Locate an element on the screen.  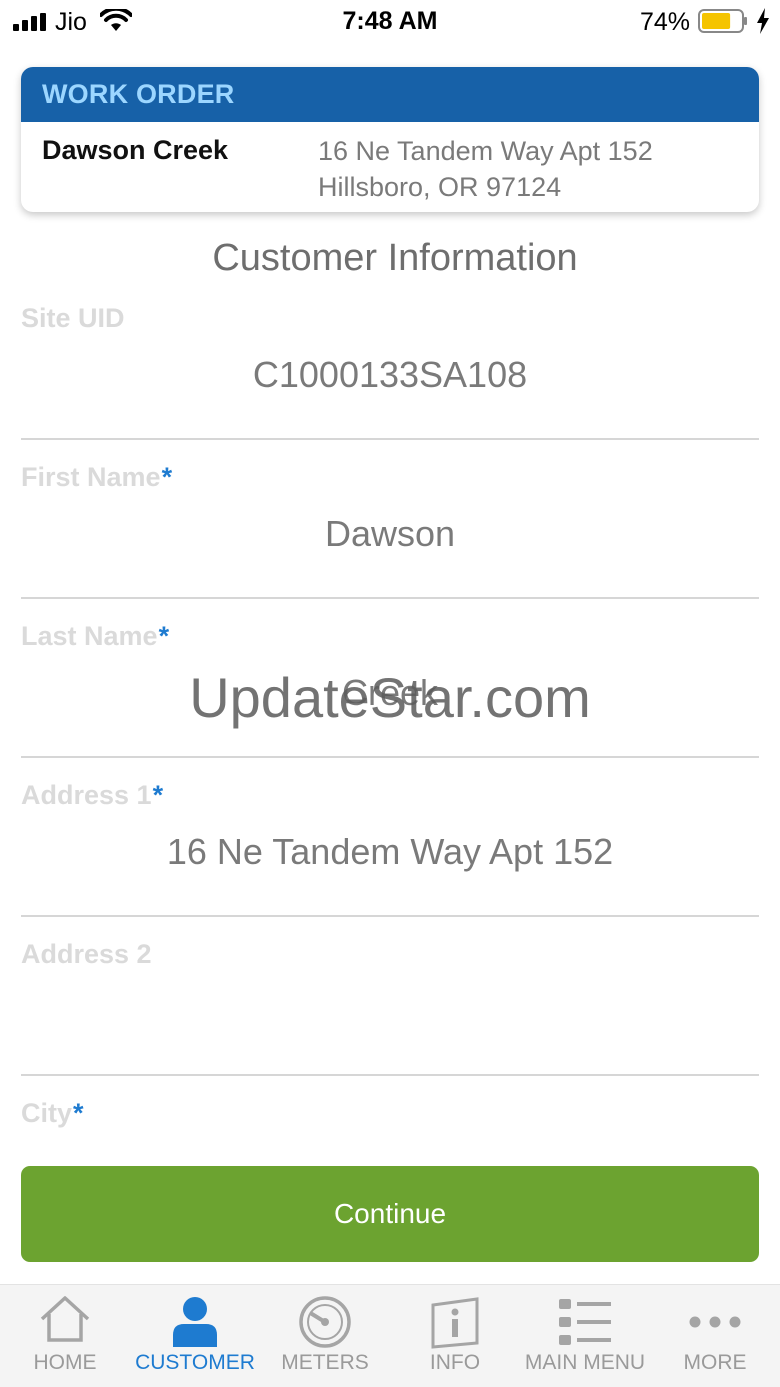
address1-field: Address 1* 16 Ne Tandem Way Apt 152 is located at coordinates (390, 837).